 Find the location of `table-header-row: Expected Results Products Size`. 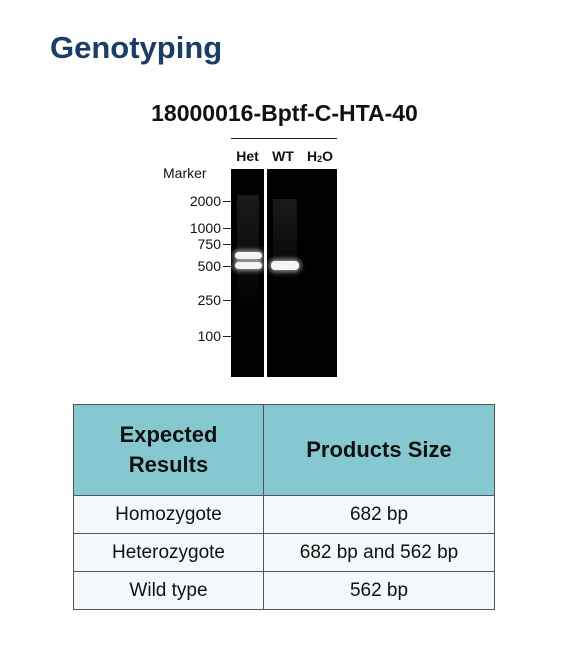

table-header-row: Expected Results Products Size is located at coordinates (284, 450).